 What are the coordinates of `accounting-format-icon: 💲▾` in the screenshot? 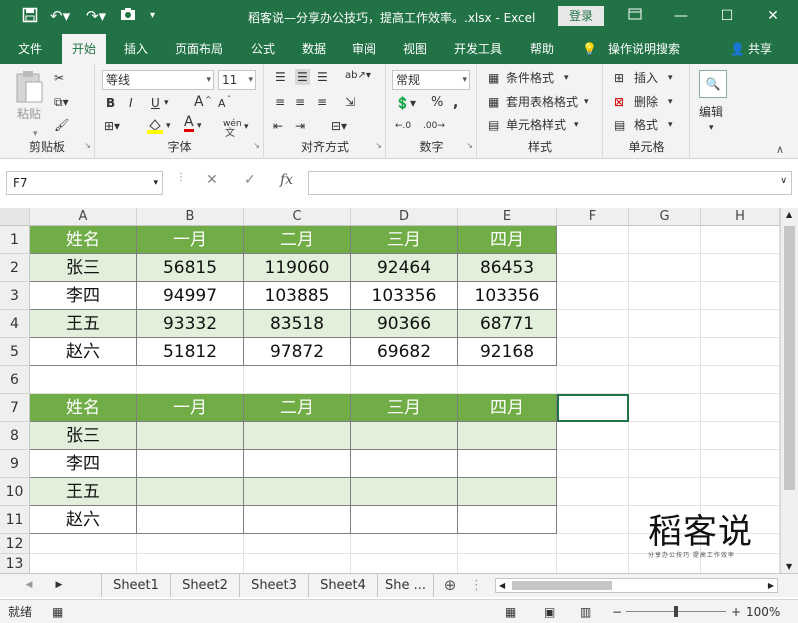 It's located at (405, 103).